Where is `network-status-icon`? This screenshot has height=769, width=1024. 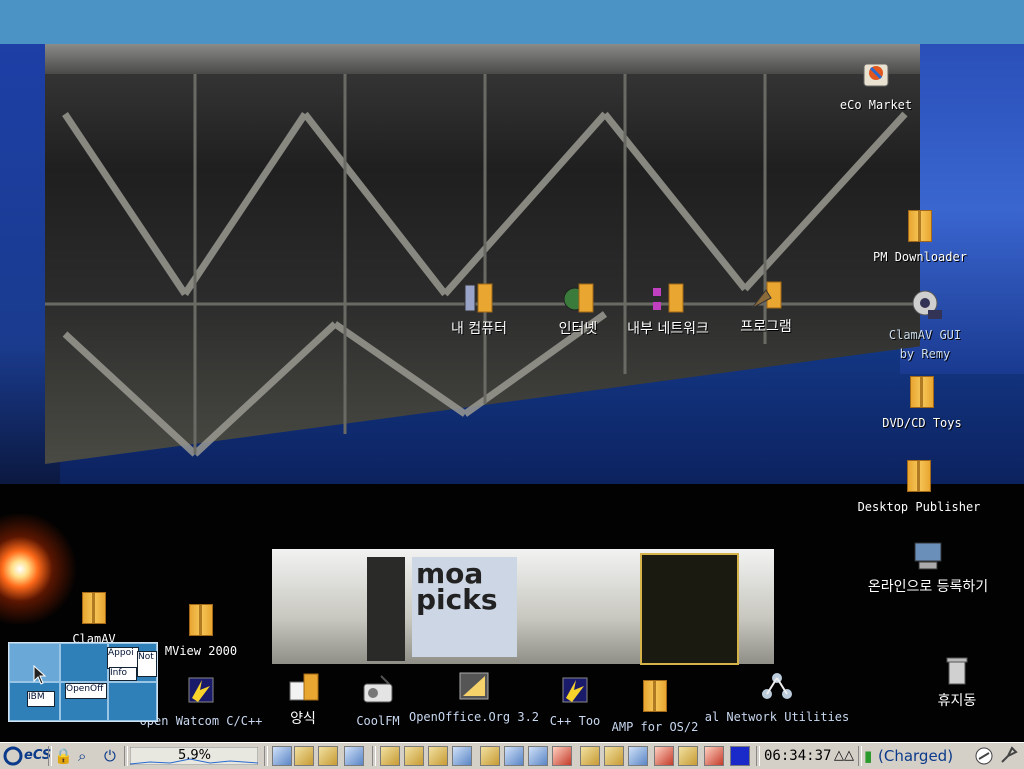
network-status-icon is located at coordinates (984, 756).